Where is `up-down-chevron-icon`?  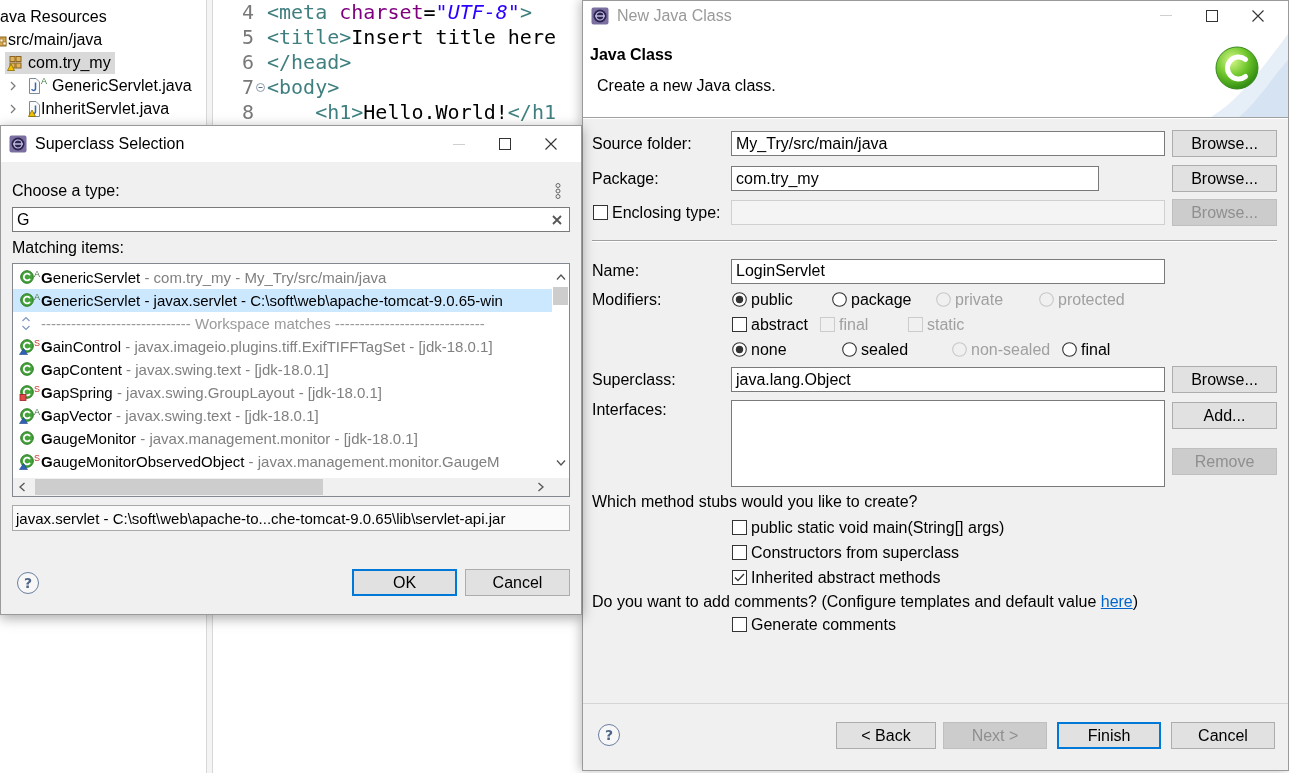 up-down-chevron-icon is located at coordinates (26, 323).